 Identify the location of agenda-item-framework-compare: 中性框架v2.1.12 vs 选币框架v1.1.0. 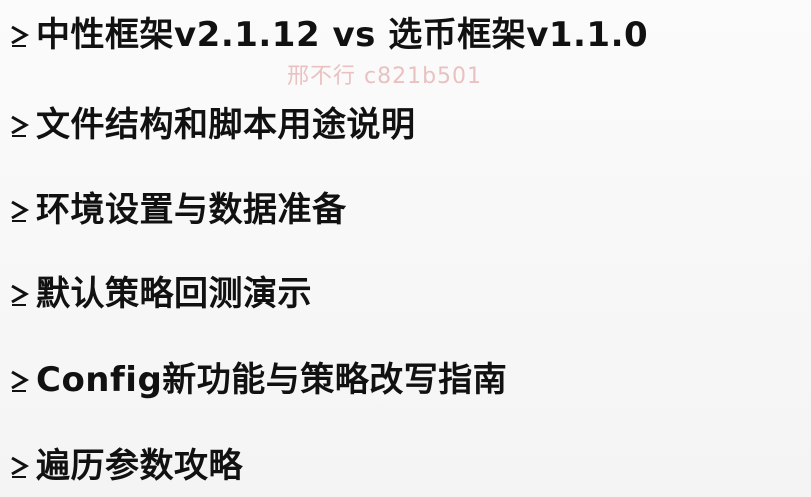
(327, 35).